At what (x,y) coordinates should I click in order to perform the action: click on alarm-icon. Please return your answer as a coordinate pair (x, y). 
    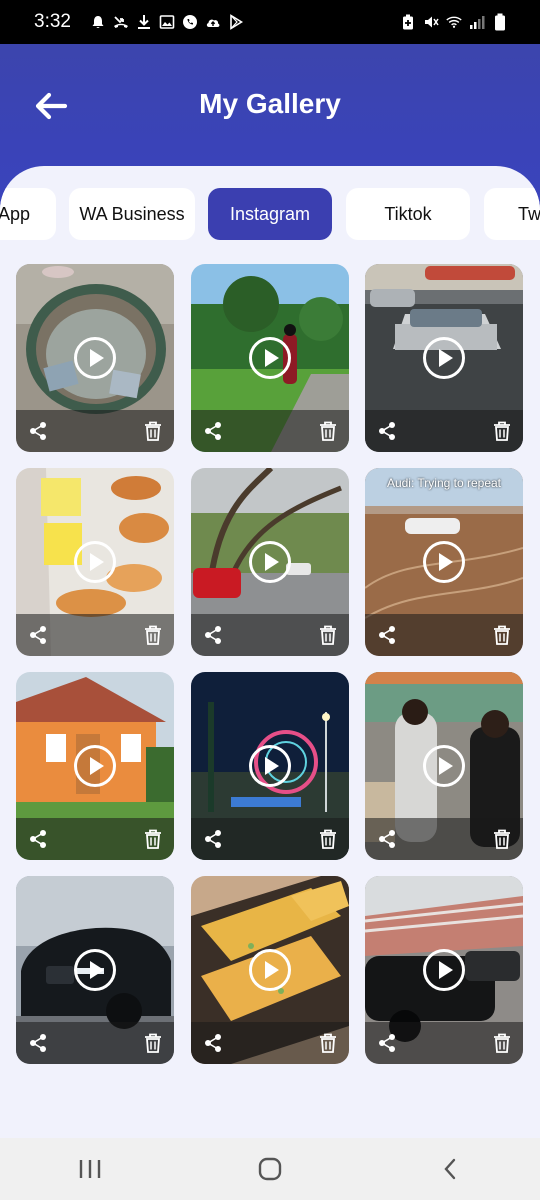
    Looking at the image, I should click on (98, 22).